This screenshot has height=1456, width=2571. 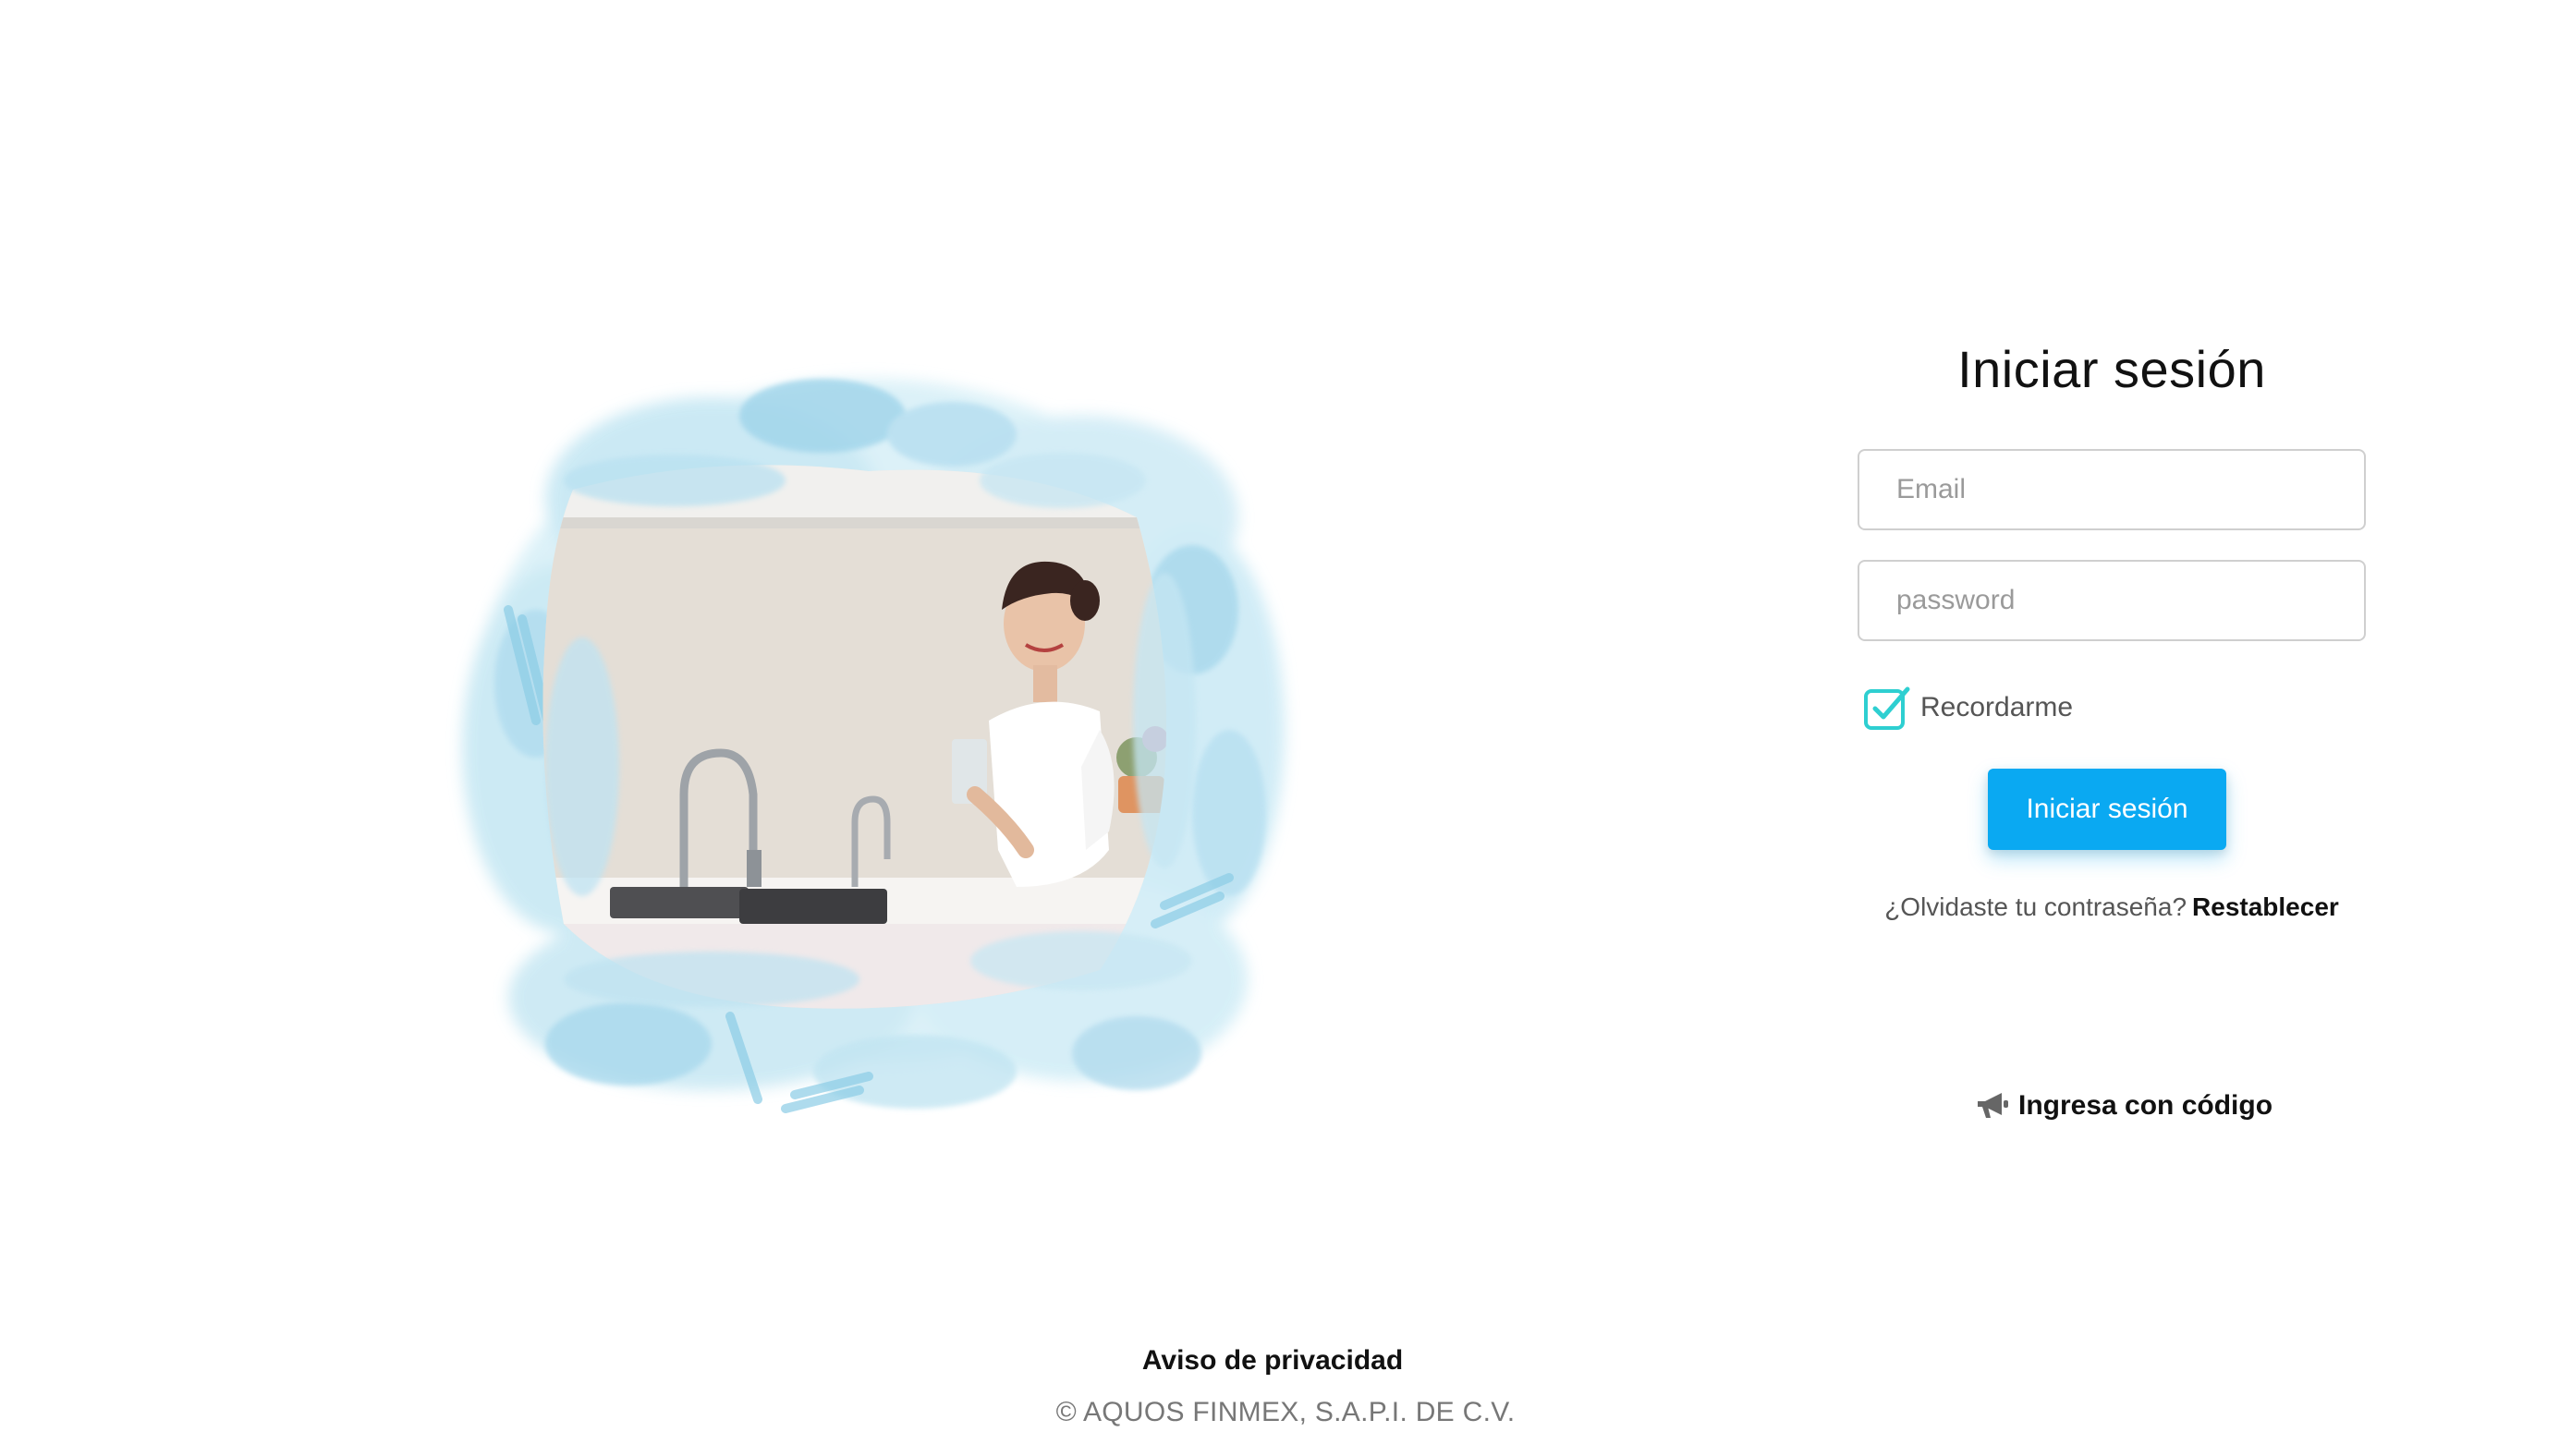 What do you see at coordinates (2107, 809) in the screenshot?
I see `login-button: Iniciar sesión` at bounding box center [2107, 809].